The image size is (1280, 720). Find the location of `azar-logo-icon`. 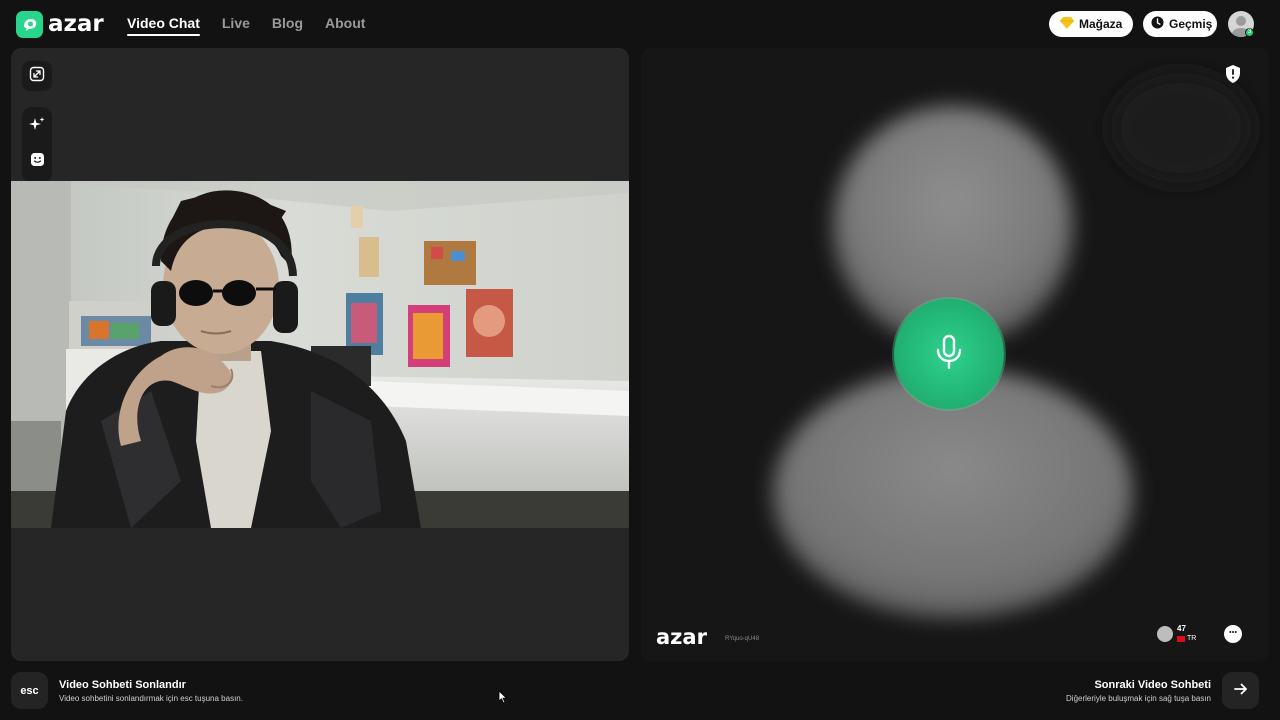

azar-logo-icon is located at coordinates (29, 24).